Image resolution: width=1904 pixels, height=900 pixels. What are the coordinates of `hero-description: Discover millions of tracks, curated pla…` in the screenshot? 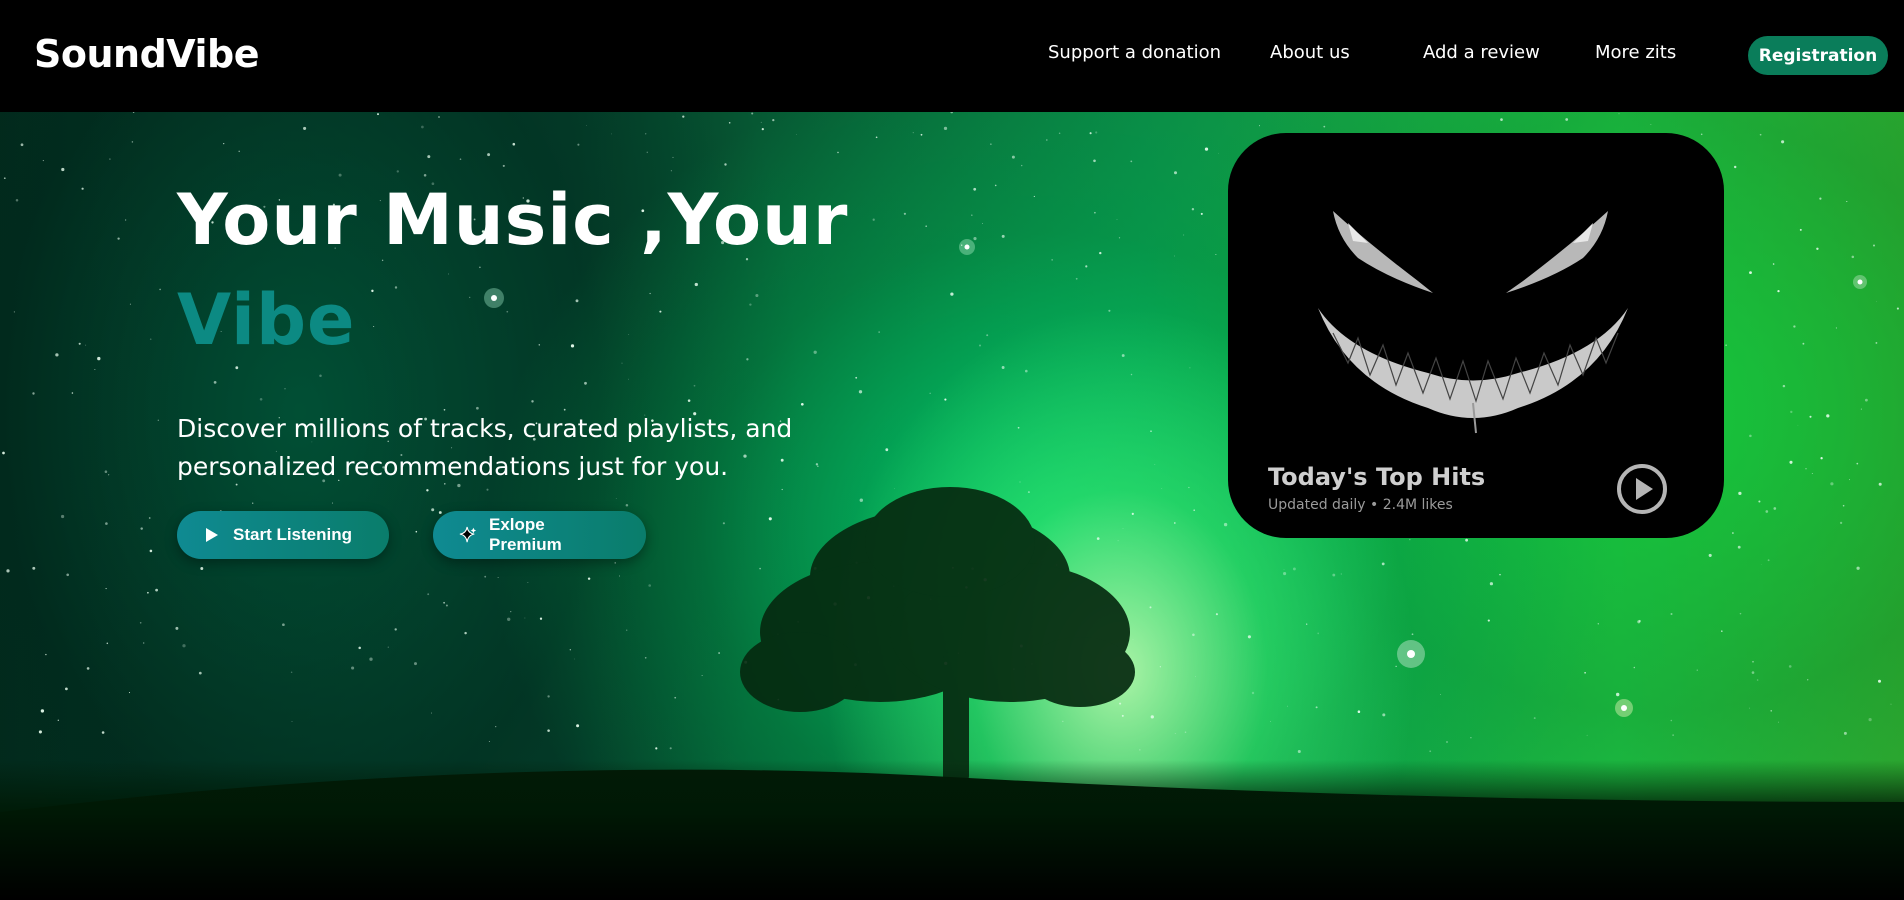 It's located at (485, 447).